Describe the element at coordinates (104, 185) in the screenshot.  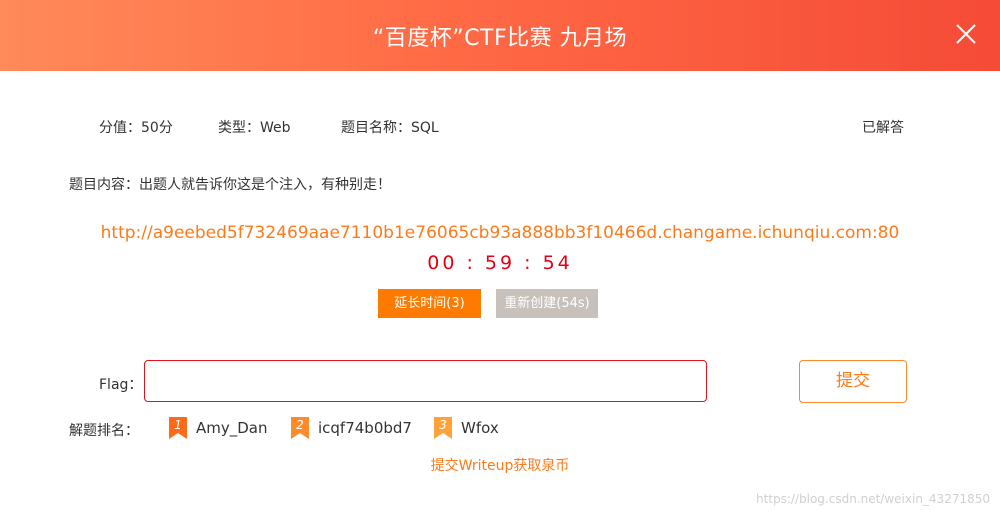
I see `content-label: 题目内容：` at that location.